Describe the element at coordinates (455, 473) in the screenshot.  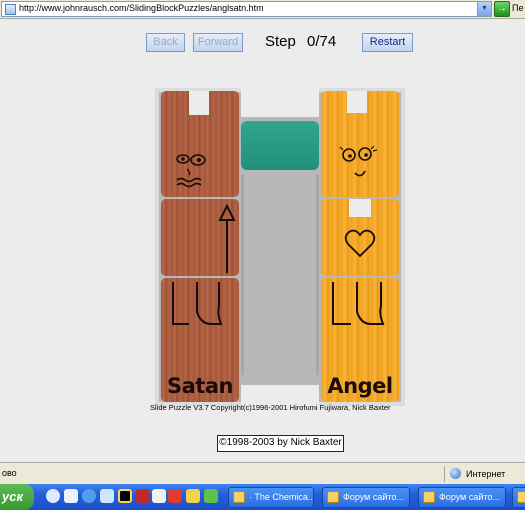
I see `globe-icon` at that location.